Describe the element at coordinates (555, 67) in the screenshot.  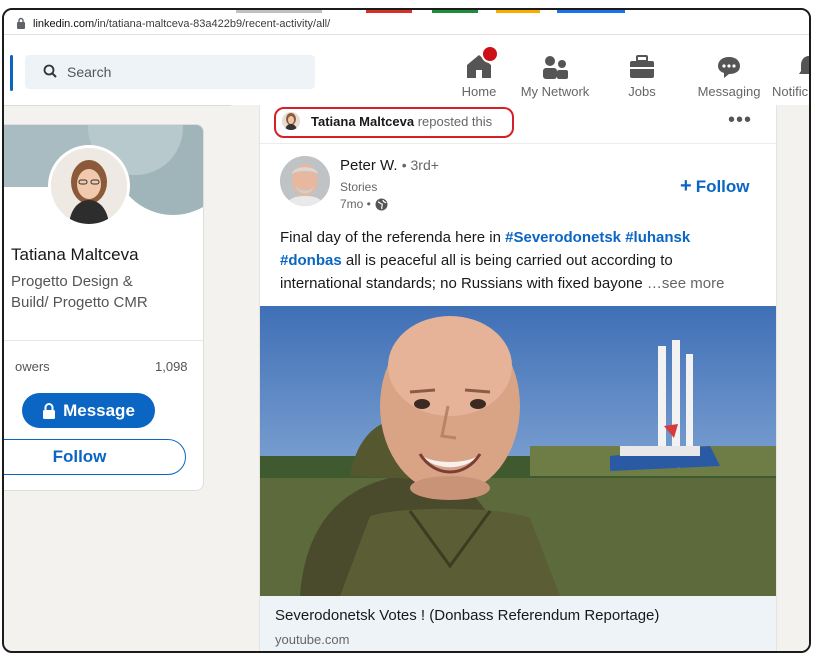
I see `network-icon` at that location.